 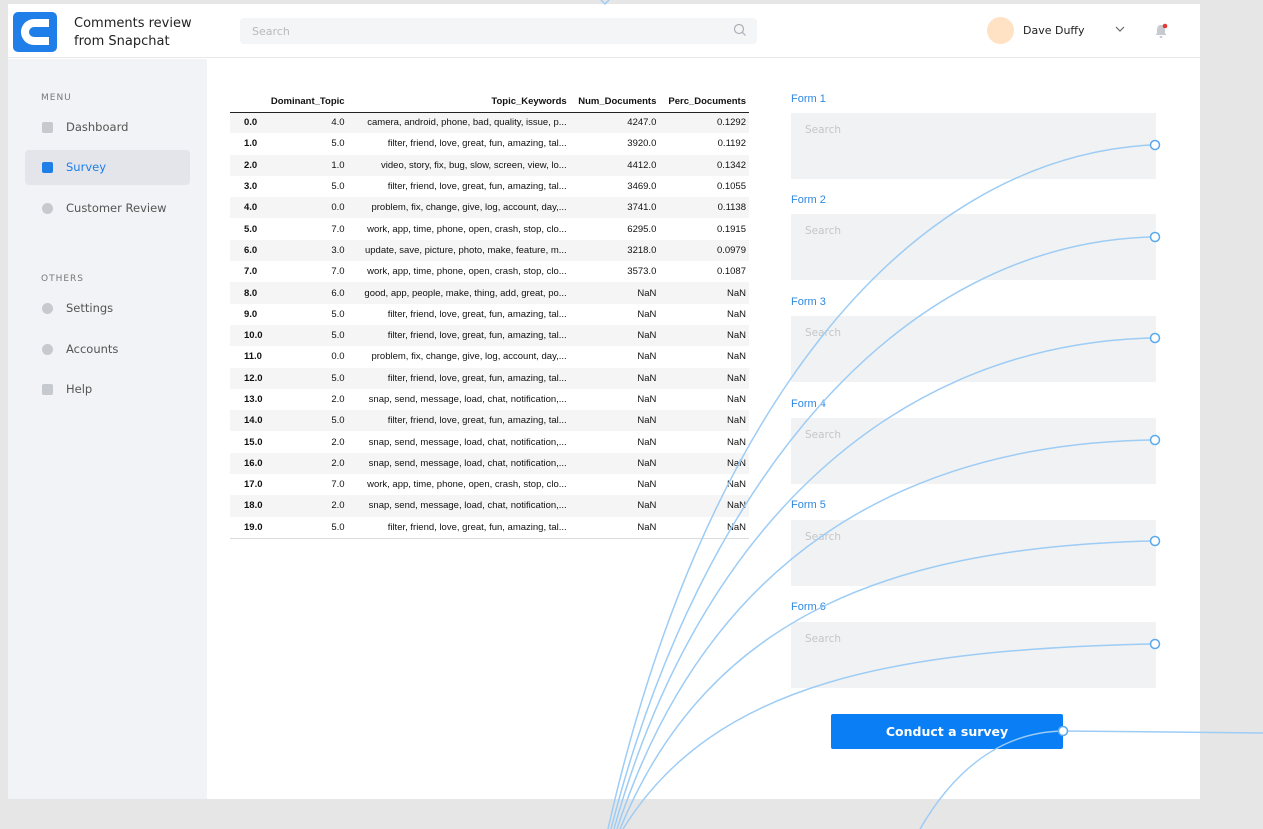 I want to click on others-heading: OTHERS, so click(x=63, y=279).